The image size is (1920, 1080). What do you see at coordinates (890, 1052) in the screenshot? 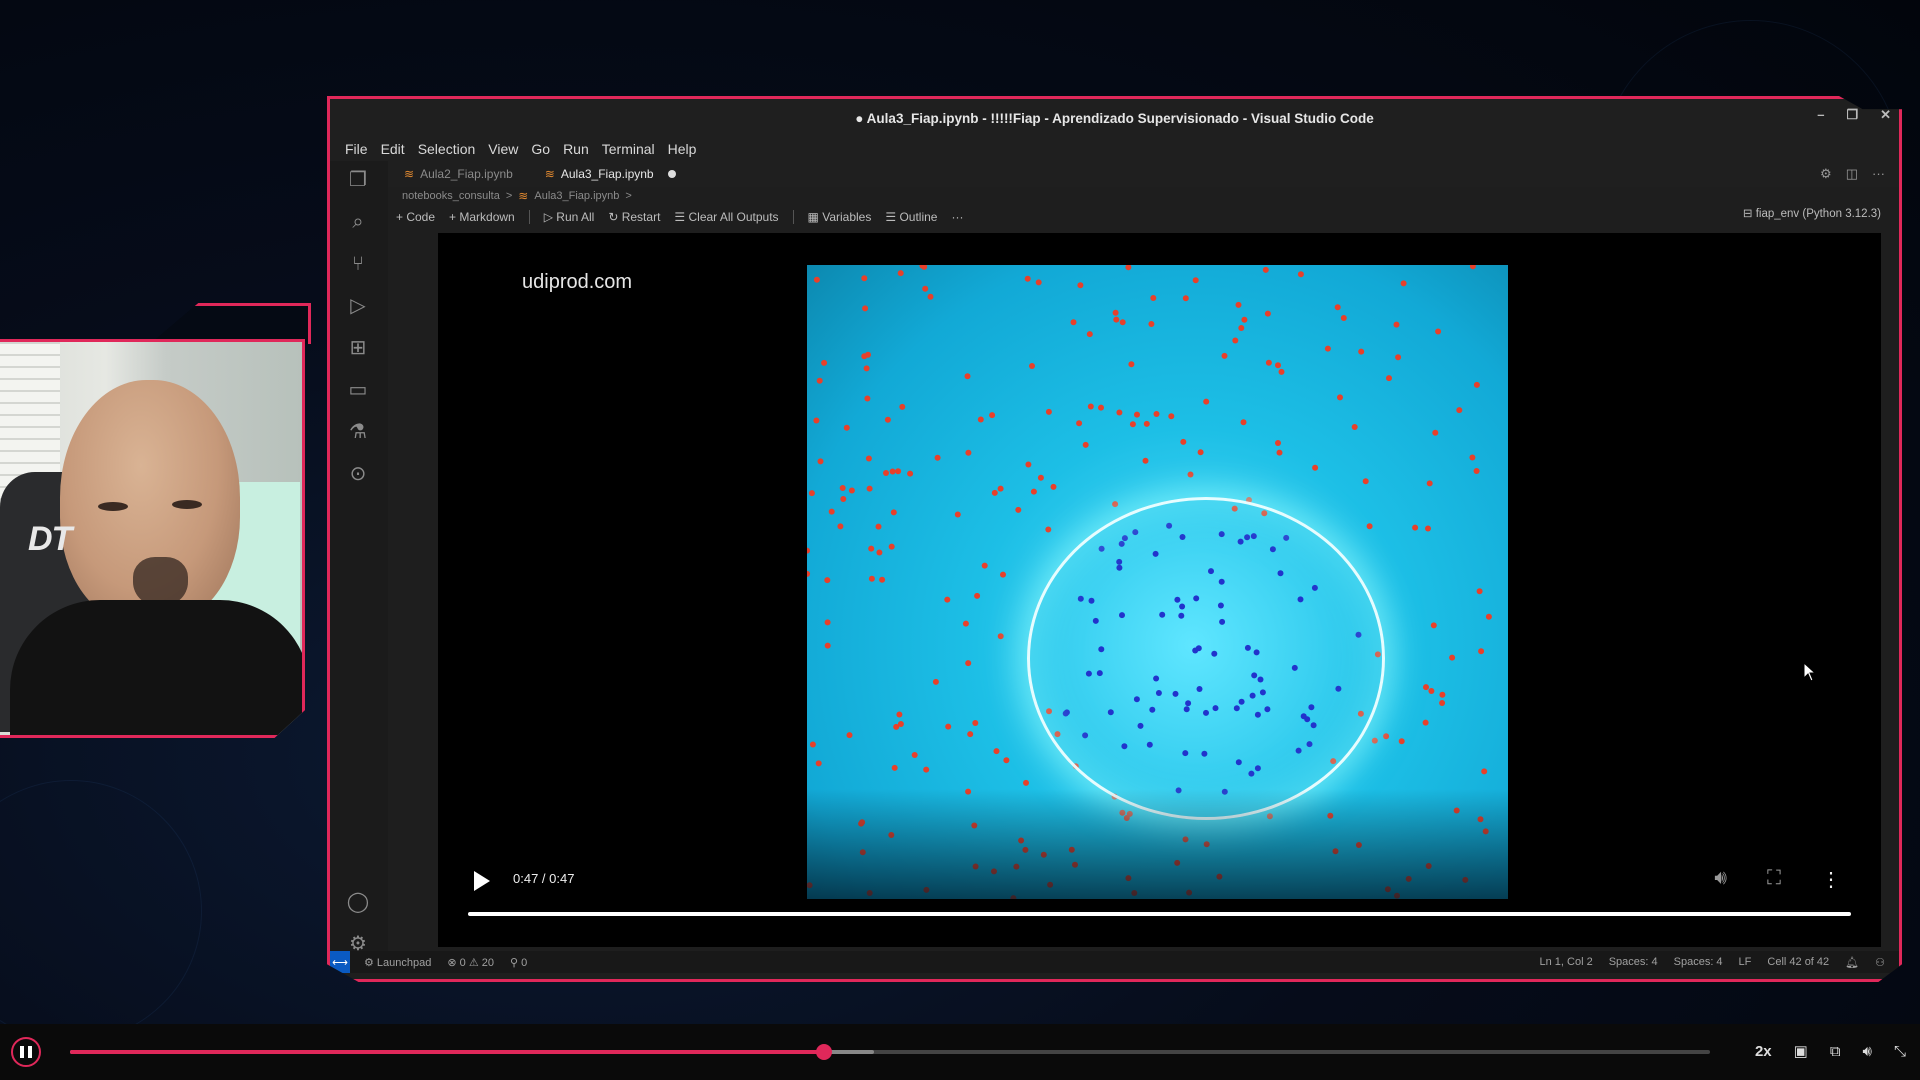
I see `player-progress-track` at bounding box center [890, 1052].